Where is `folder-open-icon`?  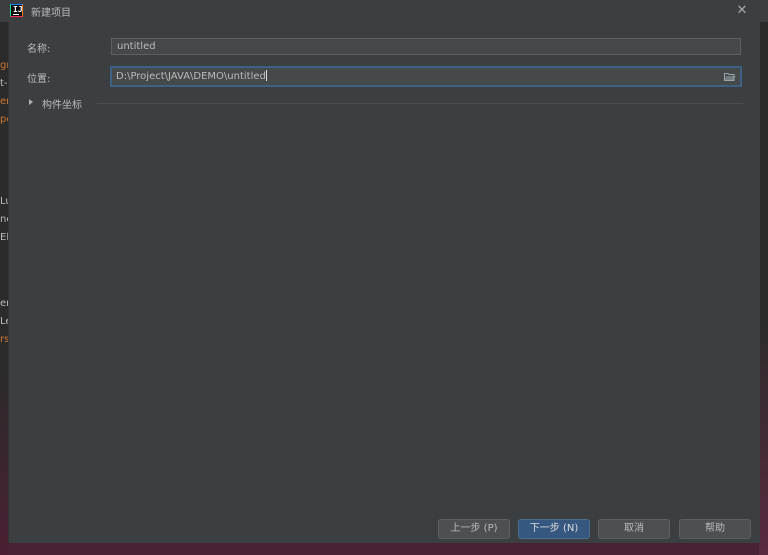 folder-open-icon is located at coordinates (730, 76).